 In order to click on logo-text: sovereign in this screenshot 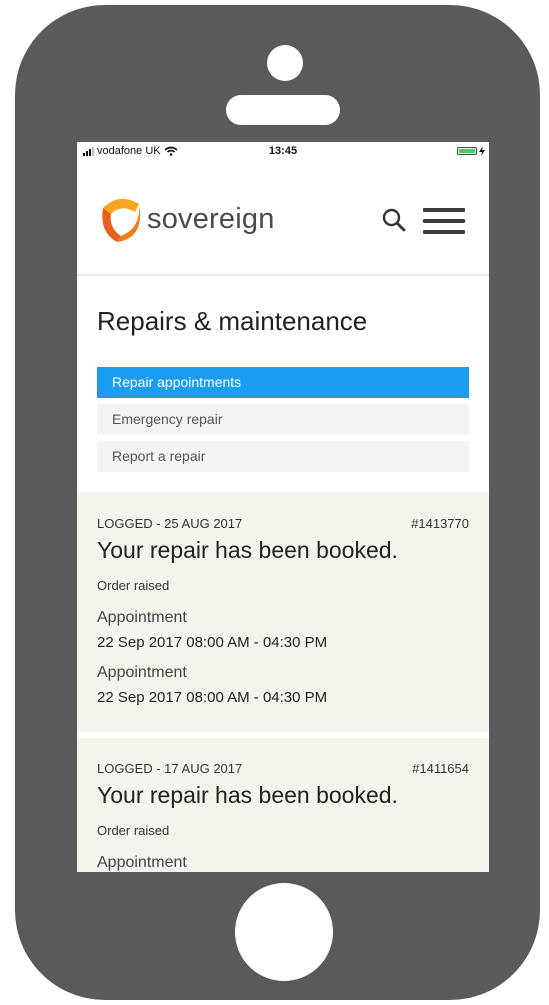, I will do `click(211, 218)`.